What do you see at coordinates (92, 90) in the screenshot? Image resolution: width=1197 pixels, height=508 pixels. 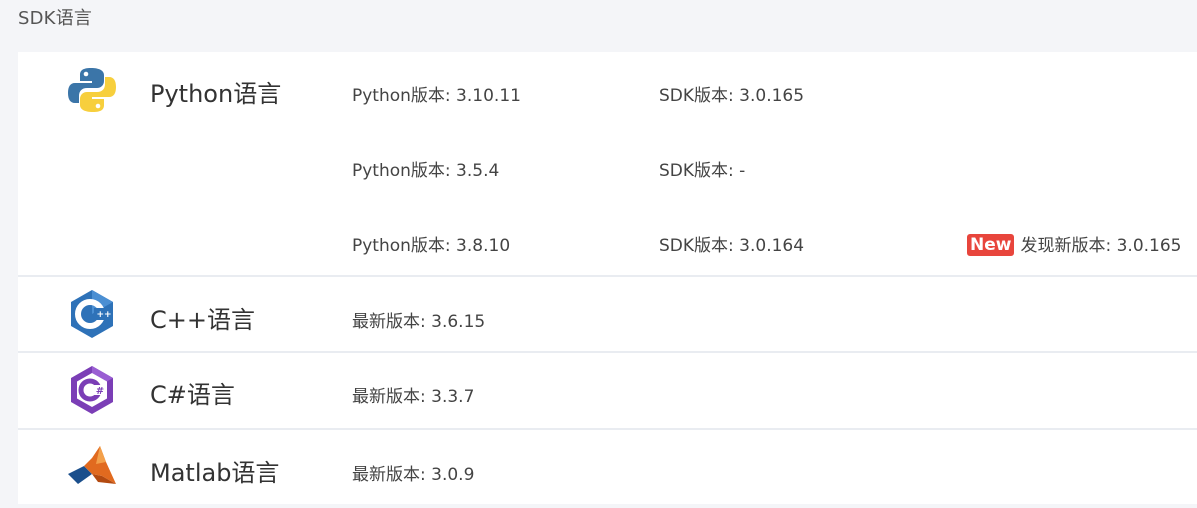 I see `python-icon` at bounding box center [92, 90].